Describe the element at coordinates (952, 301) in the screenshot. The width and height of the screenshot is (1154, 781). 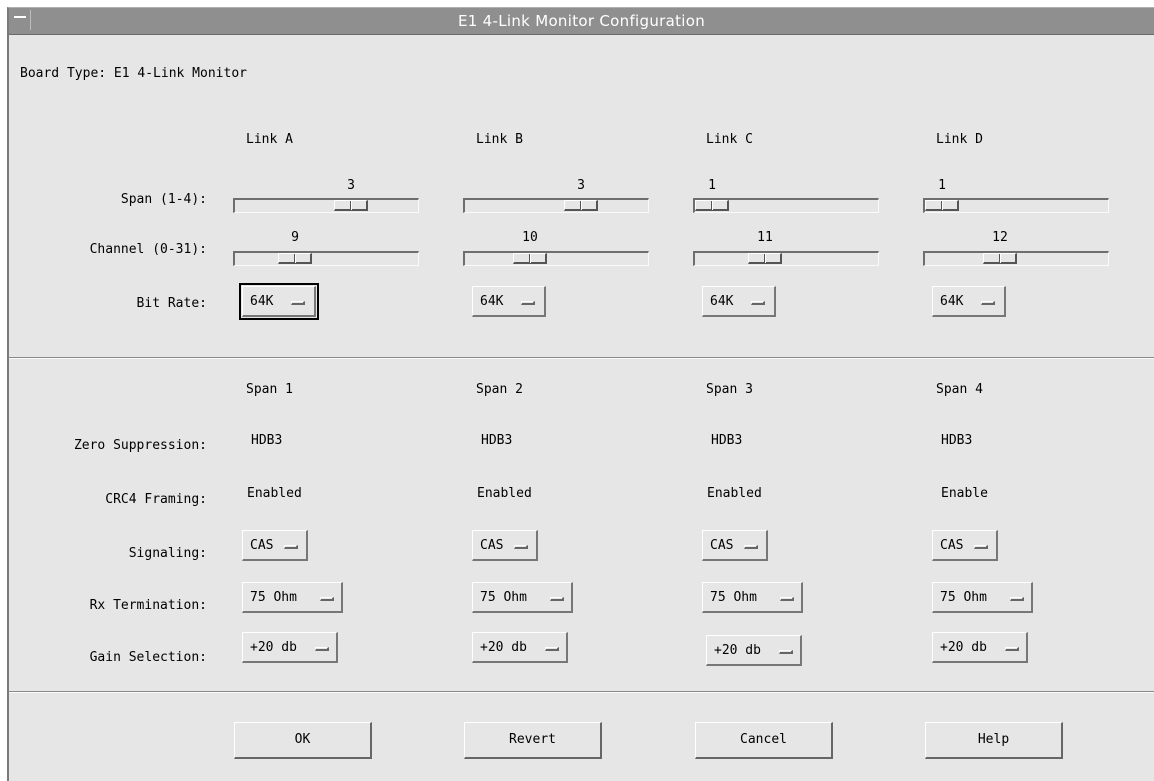
I see `bitrate-value-d: 64K` at that location.